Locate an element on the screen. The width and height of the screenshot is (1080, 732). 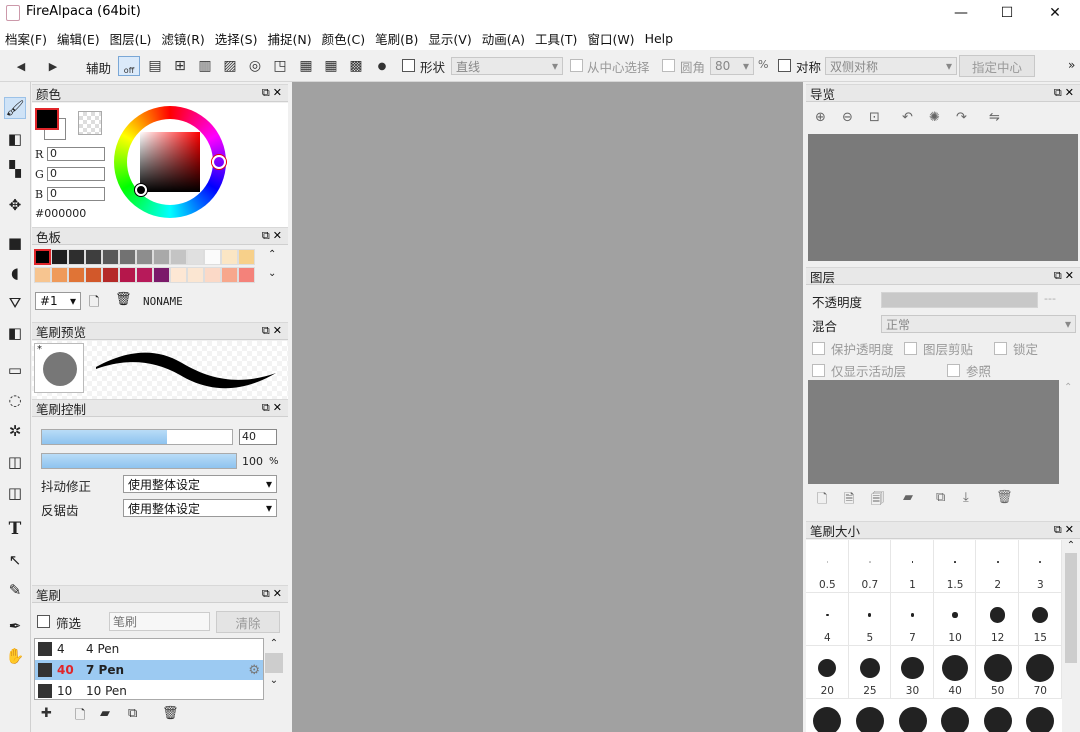
blend-mode-dropdown: 正常 ▾ is located at coordinates (978, 324).